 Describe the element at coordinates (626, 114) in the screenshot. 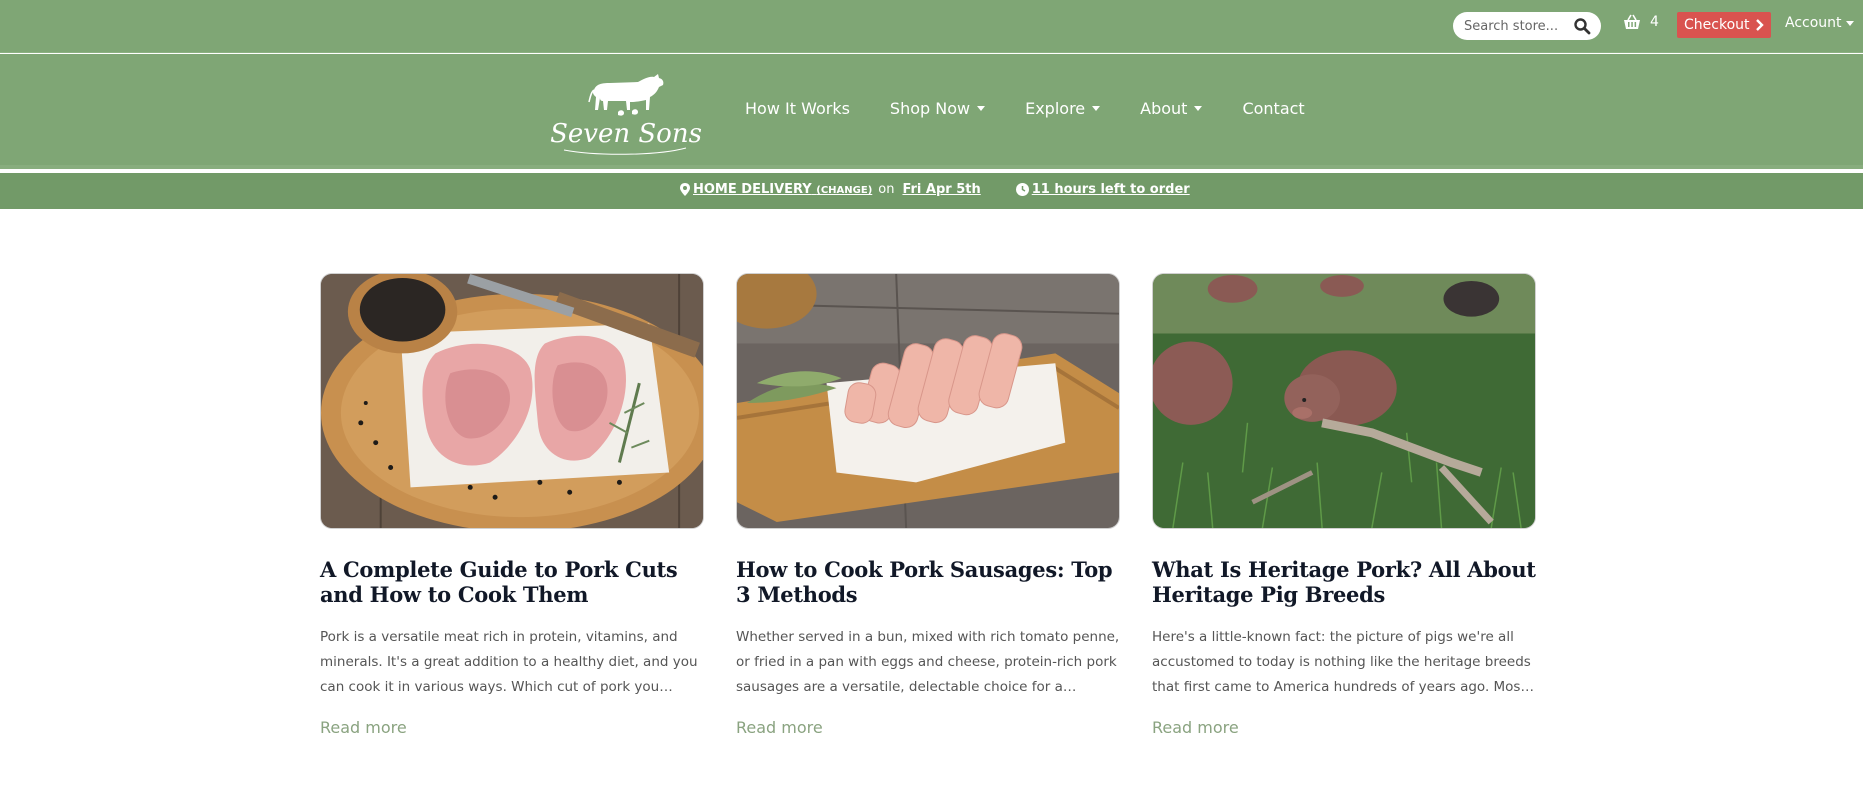

I see `seven-sons-logo: Seven Sons` at that location.